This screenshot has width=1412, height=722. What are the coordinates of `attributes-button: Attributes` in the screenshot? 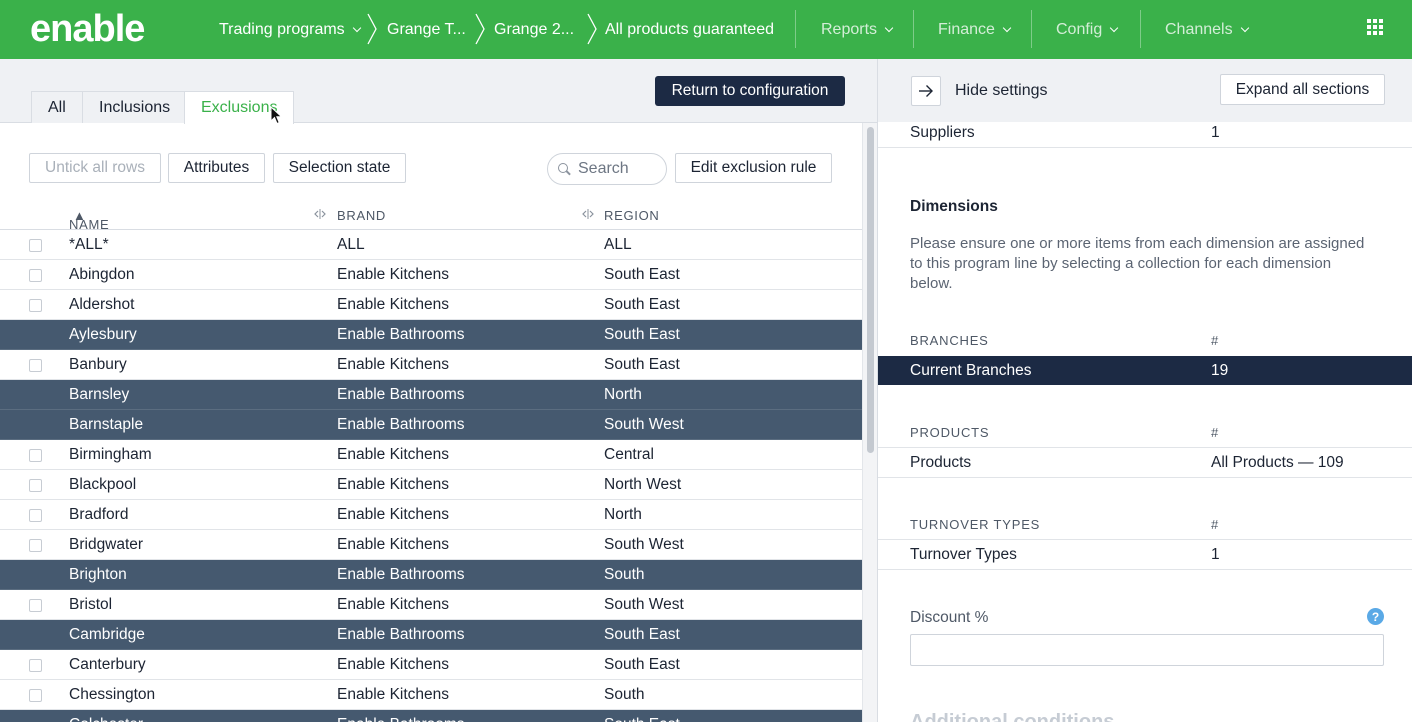 It's located at (216, 168).